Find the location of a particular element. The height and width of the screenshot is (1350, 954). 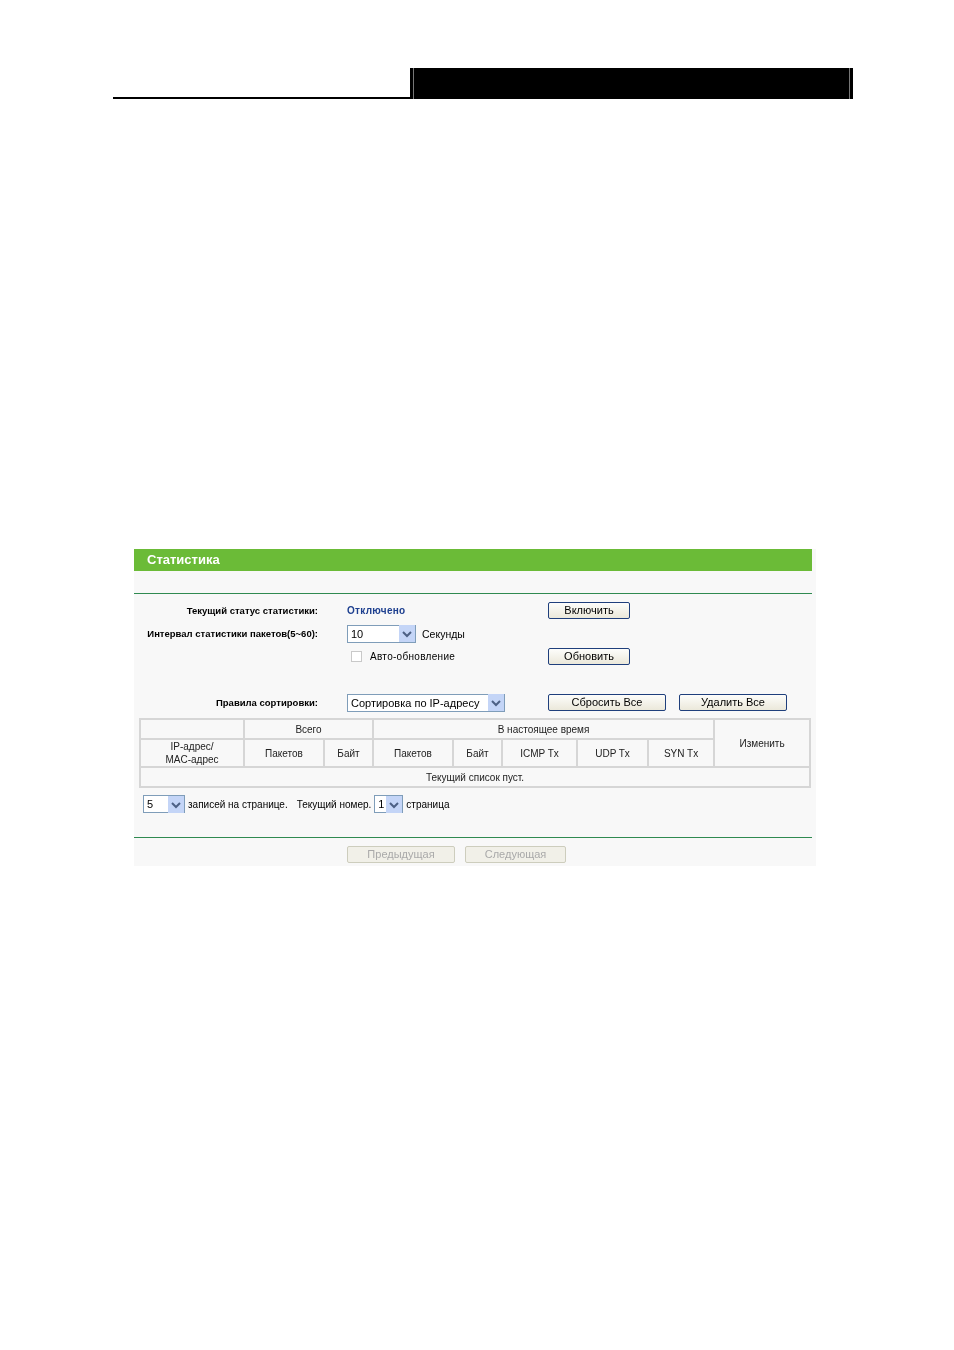

table-header-cell: IP-адрес/ MAC-адрес is located at coordinates (192, 753).